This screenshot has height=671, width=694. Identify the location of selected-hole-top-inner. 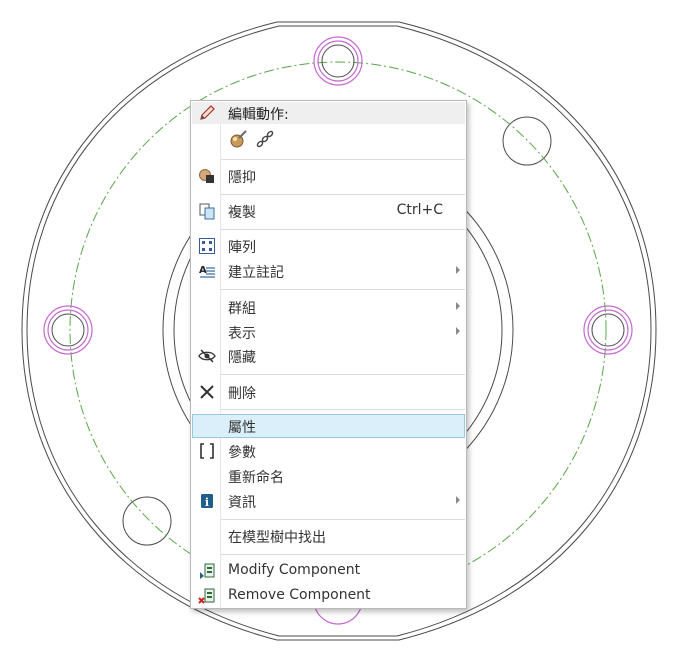
(338, 61).